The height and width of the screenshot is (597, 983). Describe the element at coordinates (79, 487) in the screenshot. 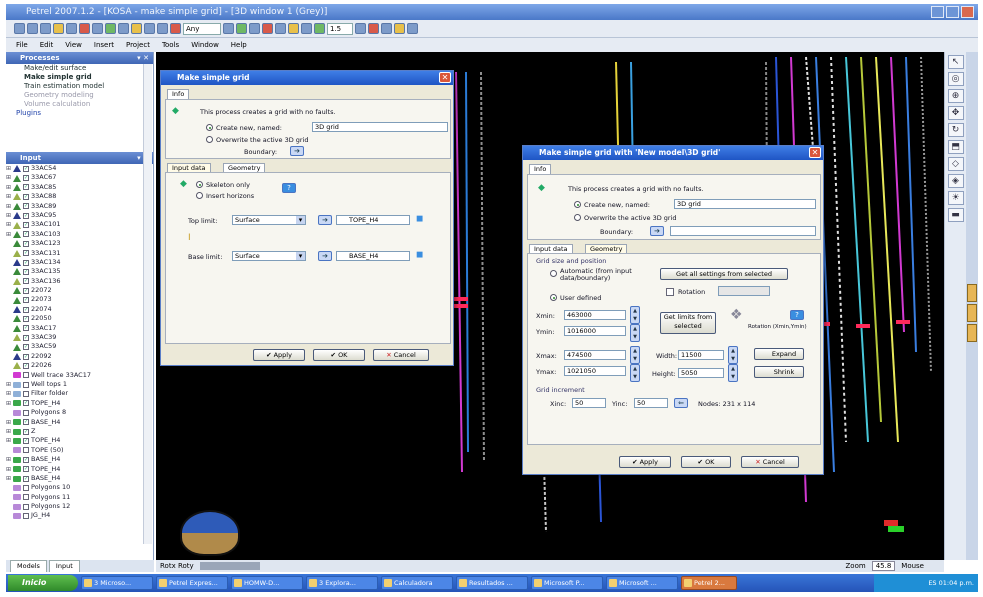

I see `tree-item: Polygons 10` at that location.